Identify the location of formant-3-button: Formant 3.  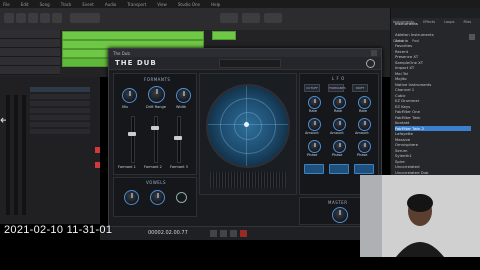
(179, 167).